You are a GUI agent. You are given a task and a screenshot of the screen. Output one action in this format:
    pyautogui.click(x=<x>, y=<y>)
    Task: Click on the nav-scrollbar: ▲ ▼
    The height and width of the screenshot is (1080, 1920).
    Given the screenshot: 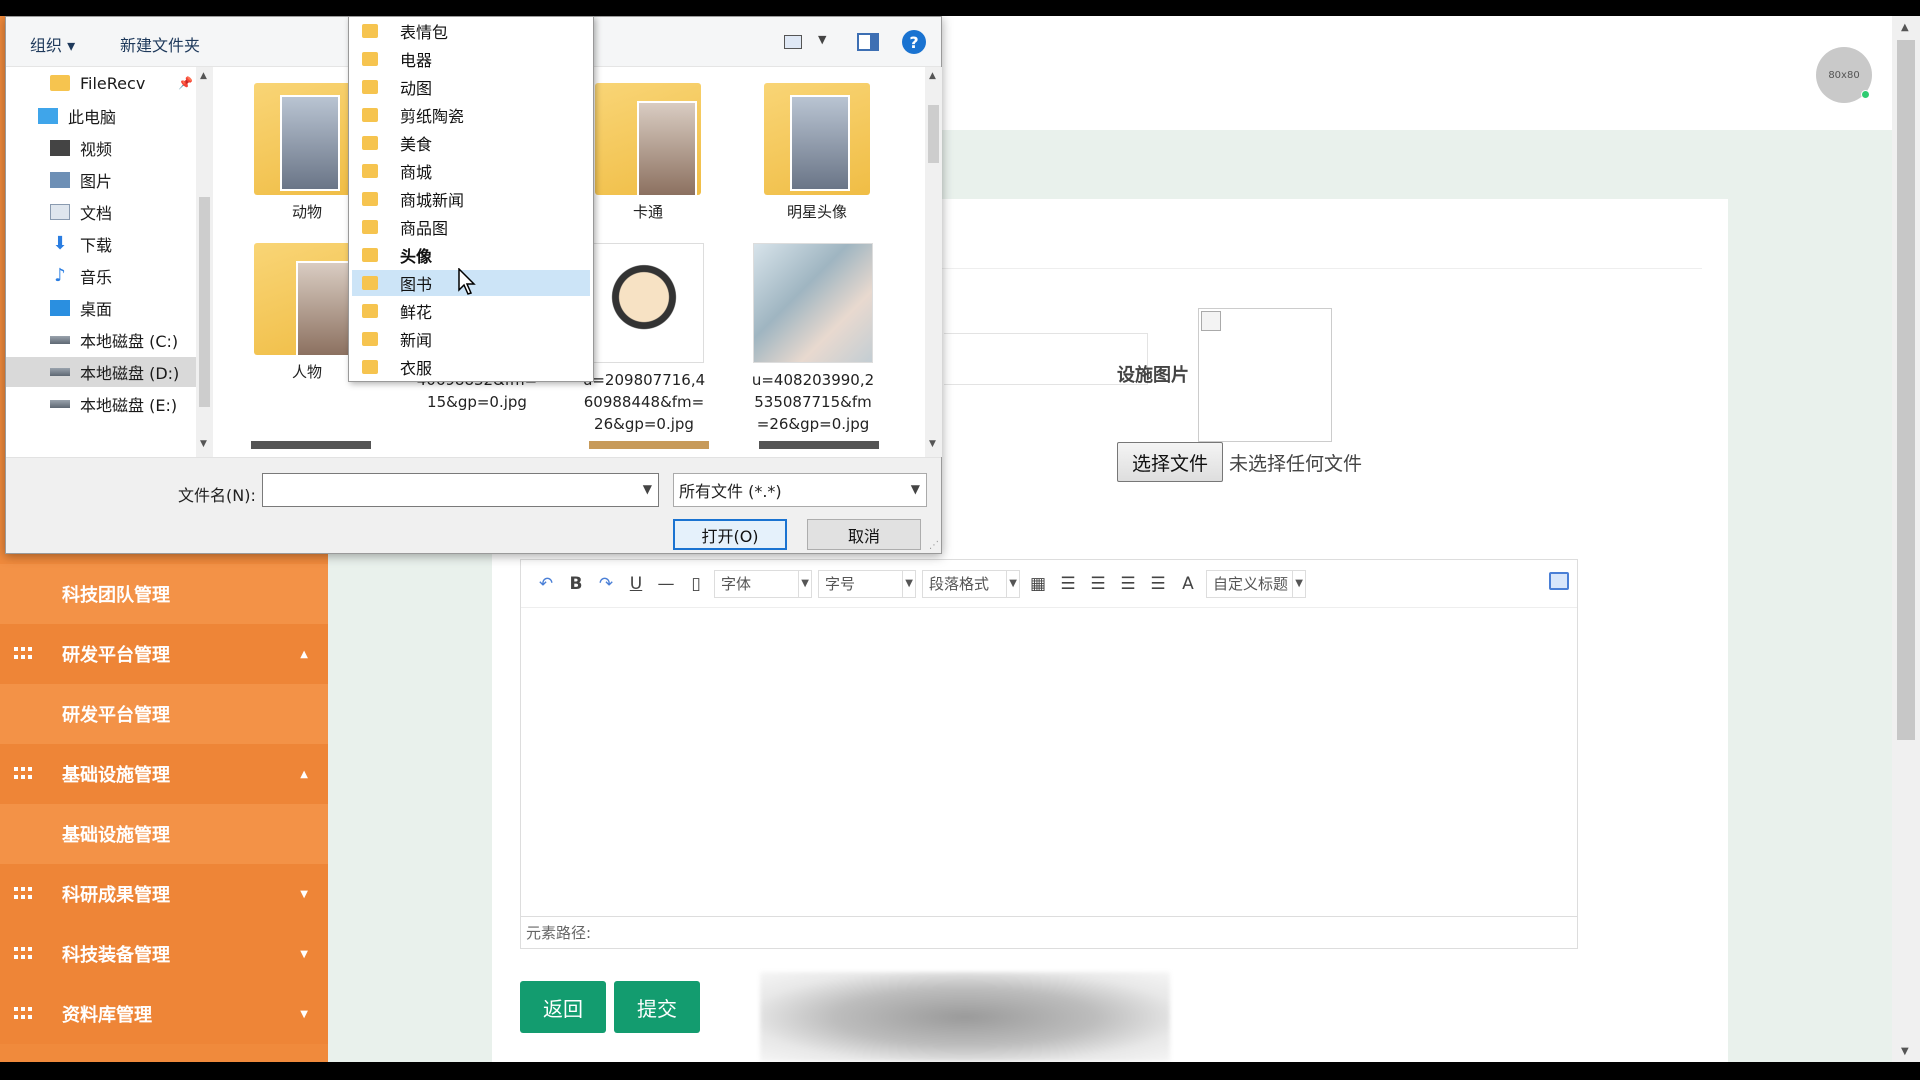 What is the action you would take?
    pyautogui.click(x=204, y=262)
    